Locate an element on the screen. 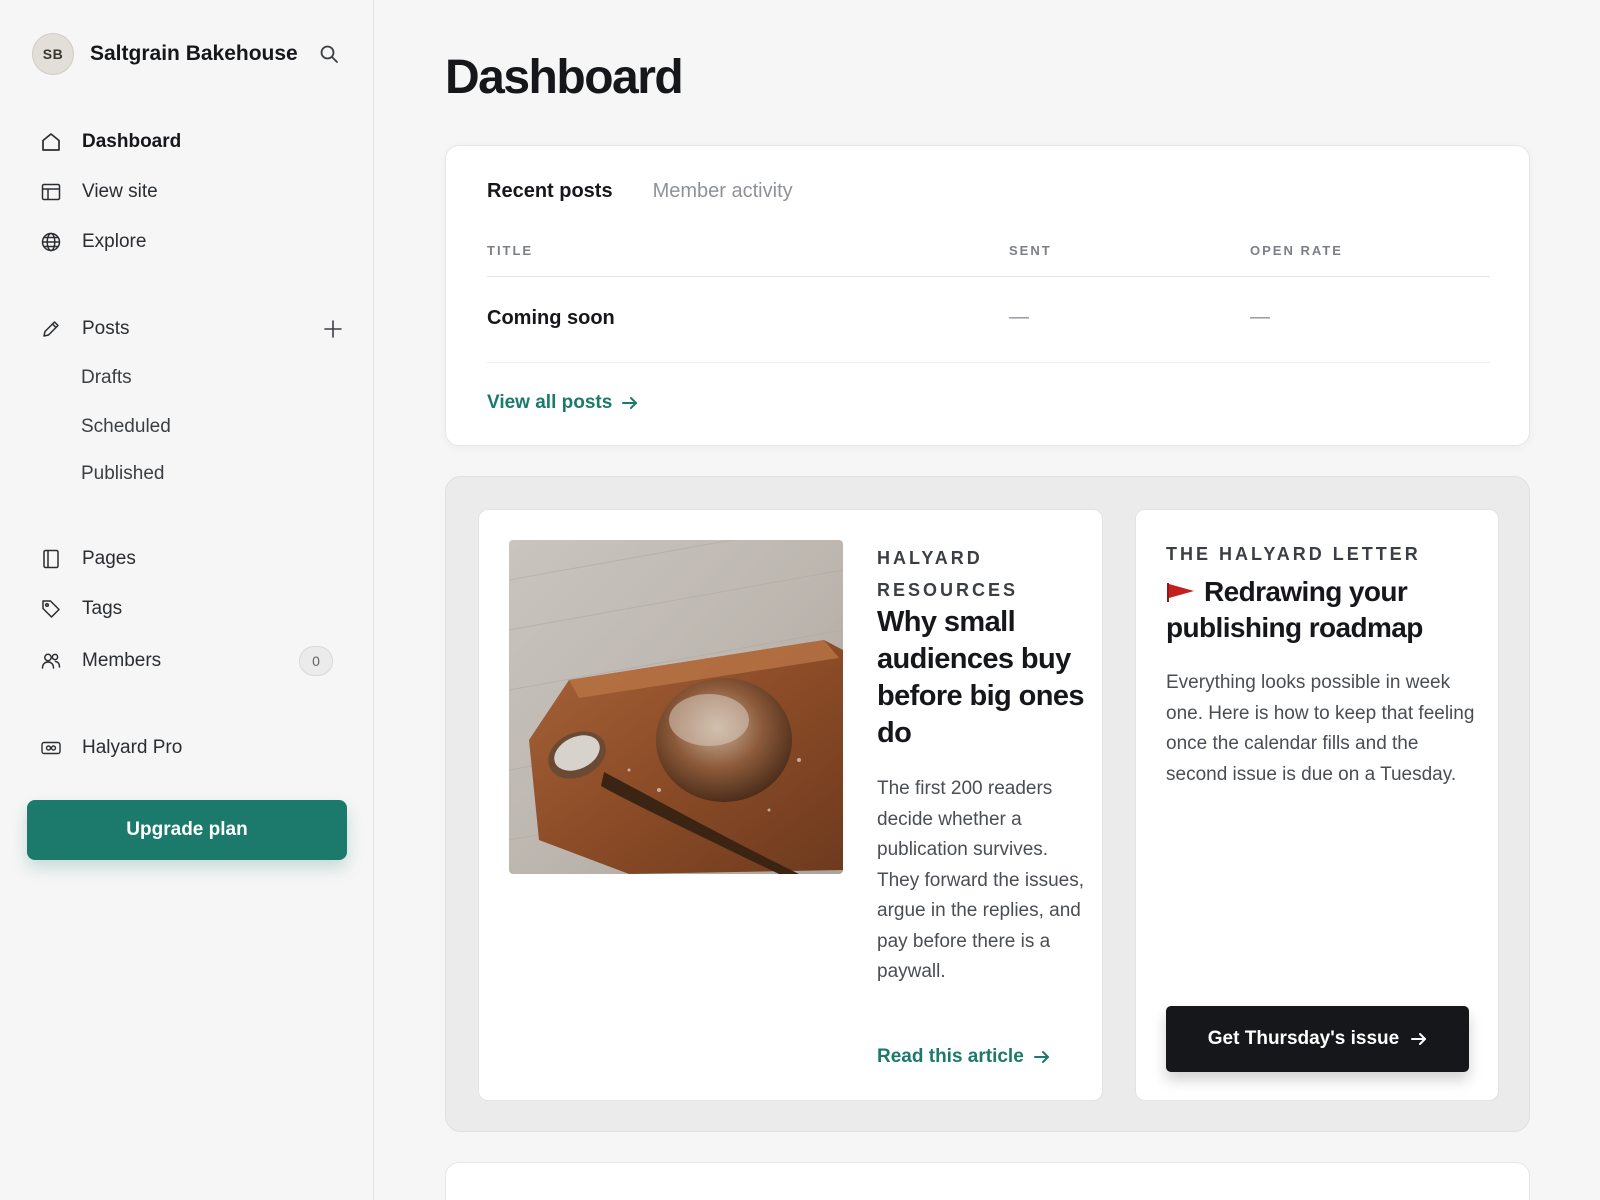 The width and height of the screenshot is (1600, 1200). sidebar-item-label: Tags is located at coordinates (102, 608).